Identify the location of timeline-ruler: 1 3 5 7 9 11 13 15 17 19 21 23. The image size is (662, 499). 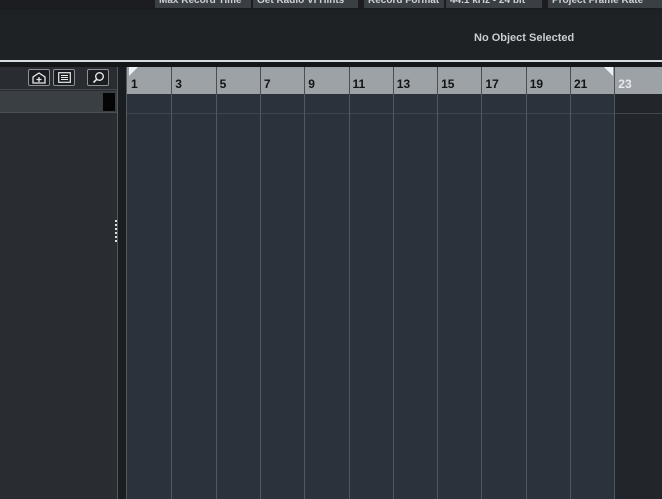
(394, 80).